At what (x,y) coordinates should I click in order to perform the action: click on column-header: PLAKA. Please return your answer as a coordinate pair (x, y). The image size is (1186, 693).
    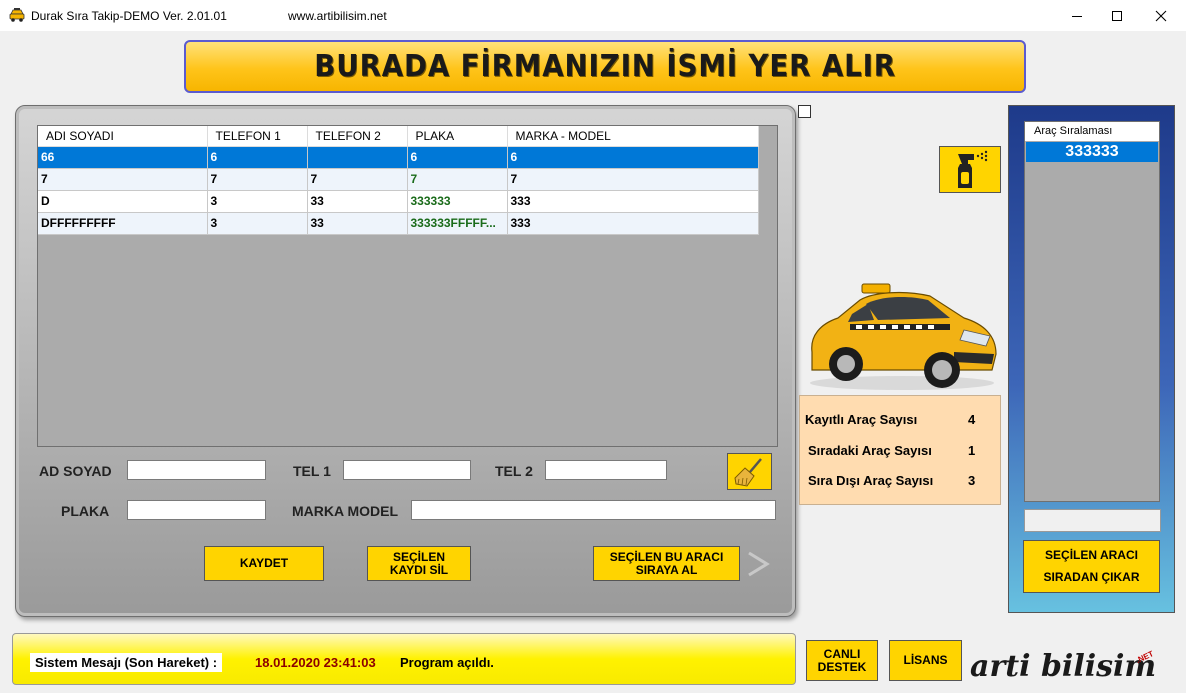
    Looking at the image, I should click on (457, 136).